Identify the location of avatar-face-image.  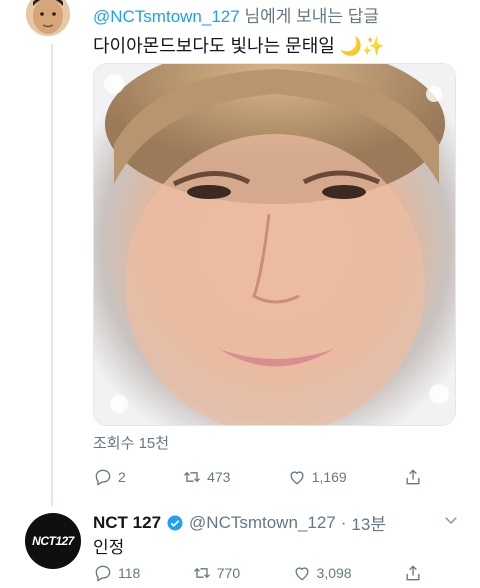
(48, 18).